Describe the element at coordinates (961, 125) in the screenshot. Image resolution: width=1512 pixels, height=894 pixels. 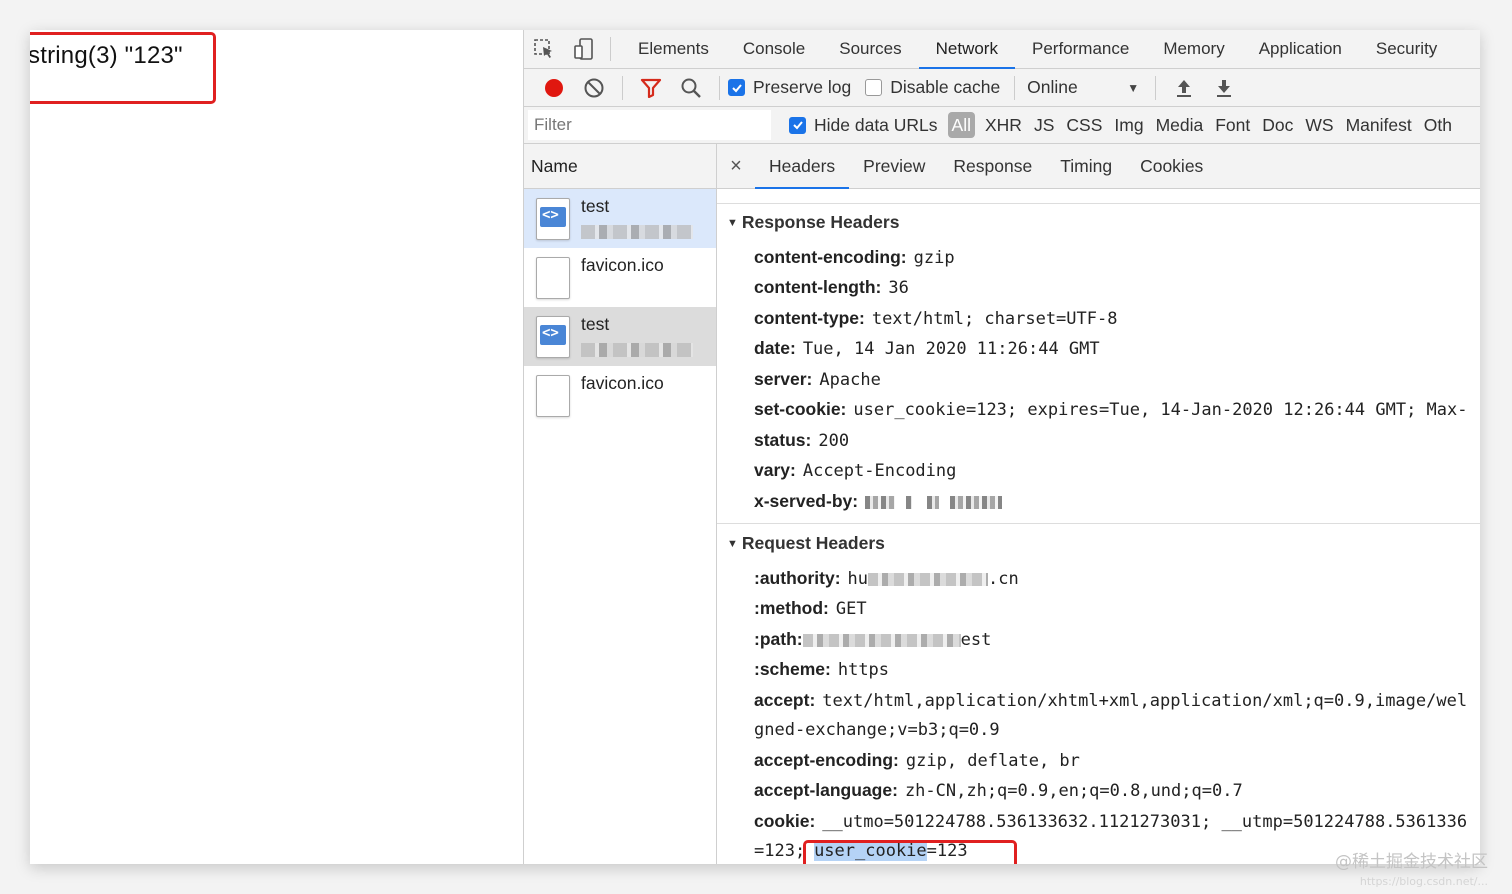
I see `type-filter-all: All` at that location.